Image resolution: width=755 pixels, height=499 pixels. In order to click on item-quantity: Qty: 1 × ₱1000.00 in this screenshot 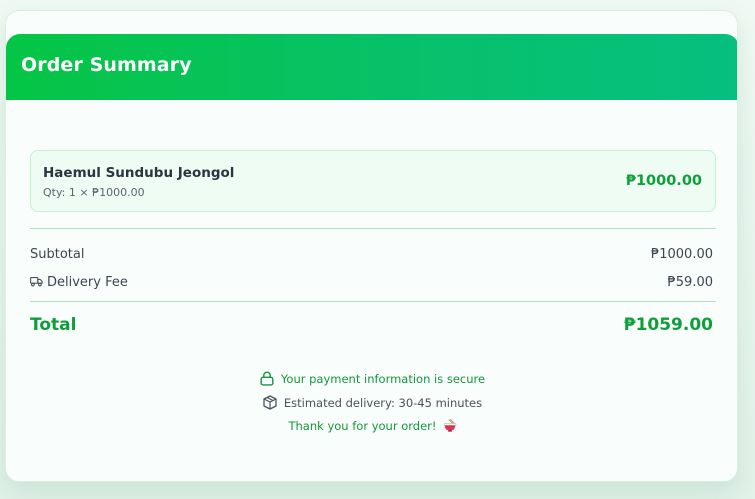, I will do `click(94, 192)`.